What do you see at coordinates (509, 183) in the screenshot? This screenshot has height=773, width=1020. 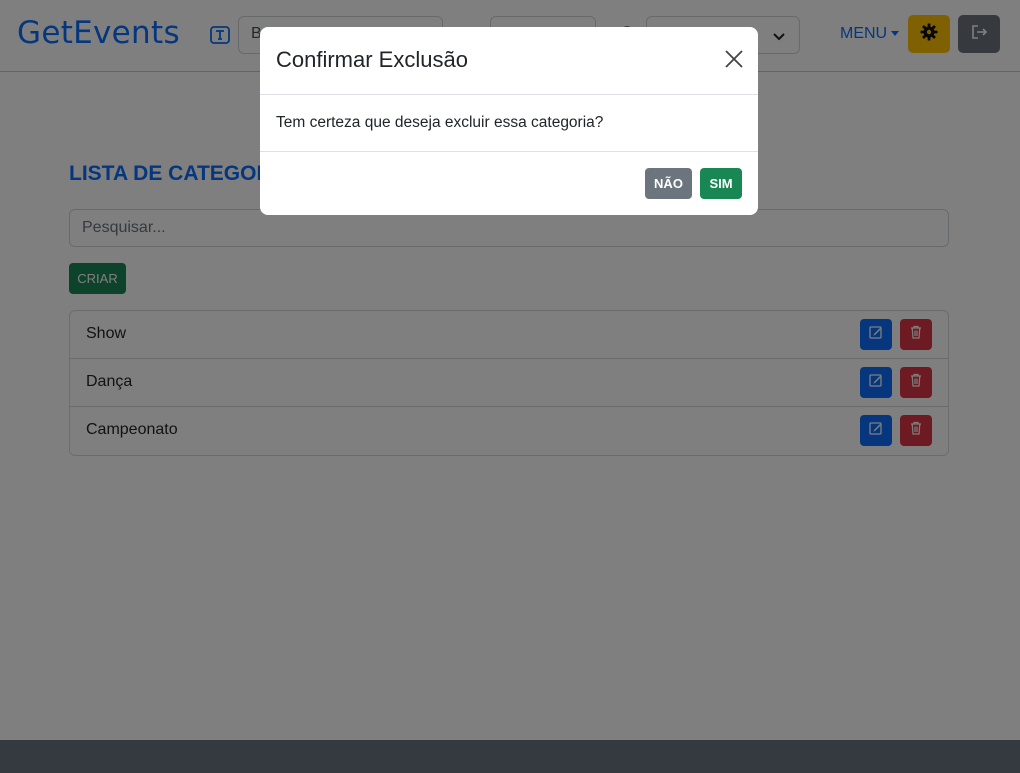 I see `modal-footer: NÃO SIM` at bounding box center [509, 183].